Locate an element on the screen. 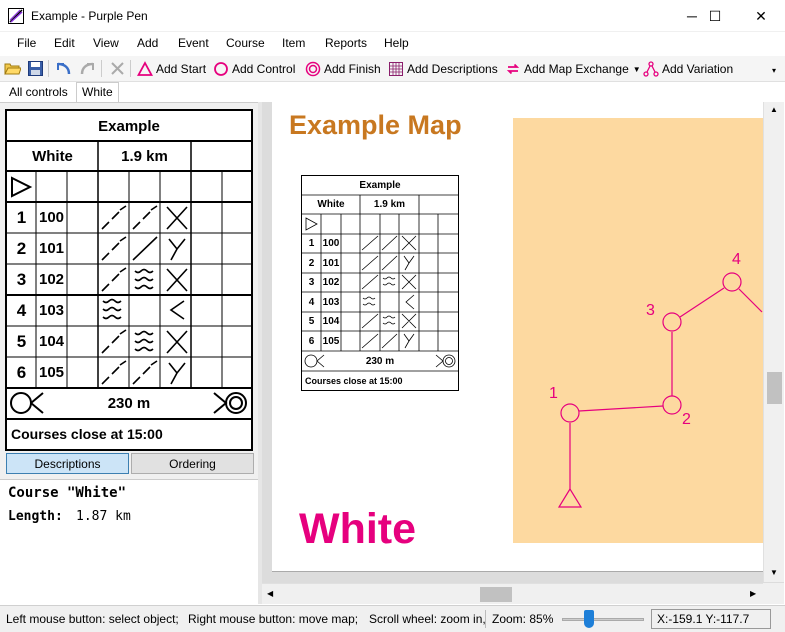 The width and height of the screenshot is (785, 632). zoom-slider is located at coordinates (603, 619).